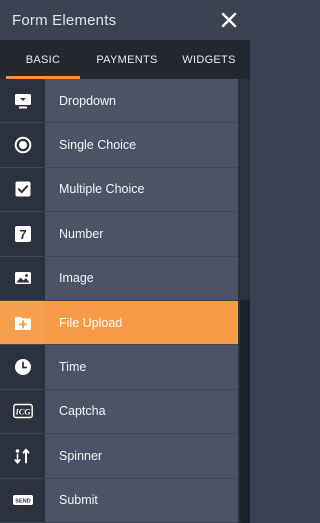 The height and width of the screenshot is (523, 320). I want to click on dropdown-icon, so click(22, 101).